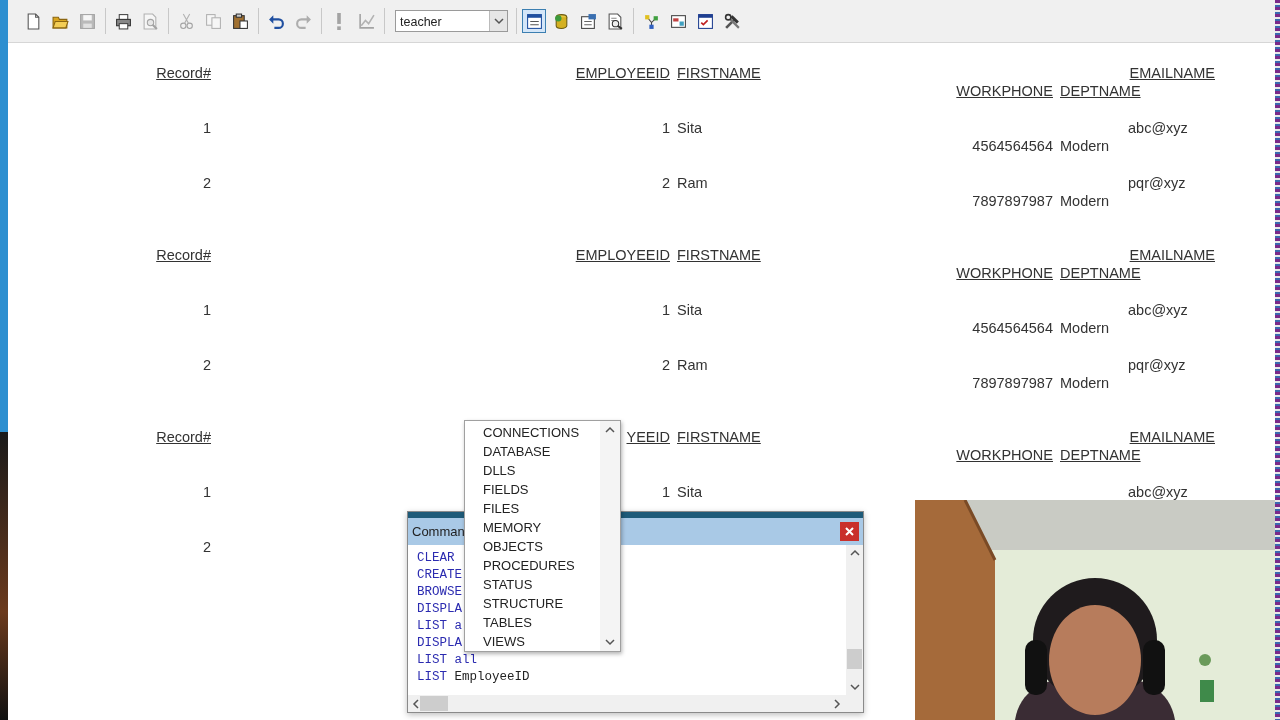  I want to click on list-item: MEMORY, so click(512, 527).